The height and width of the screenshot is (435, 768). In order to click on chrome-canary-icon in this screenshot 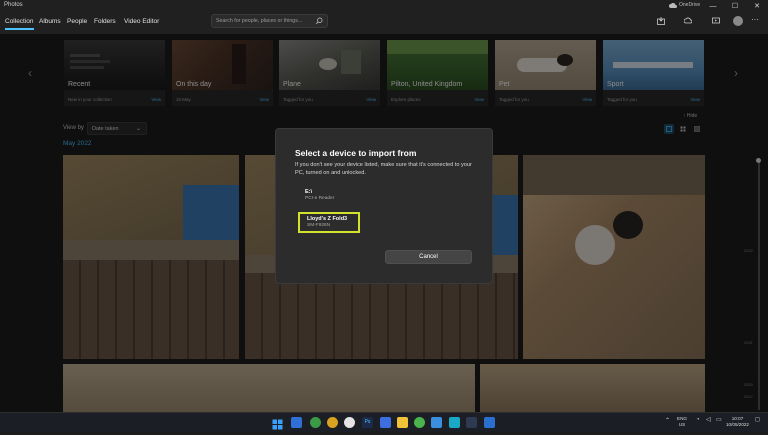, I will do `click(332, 422)`.